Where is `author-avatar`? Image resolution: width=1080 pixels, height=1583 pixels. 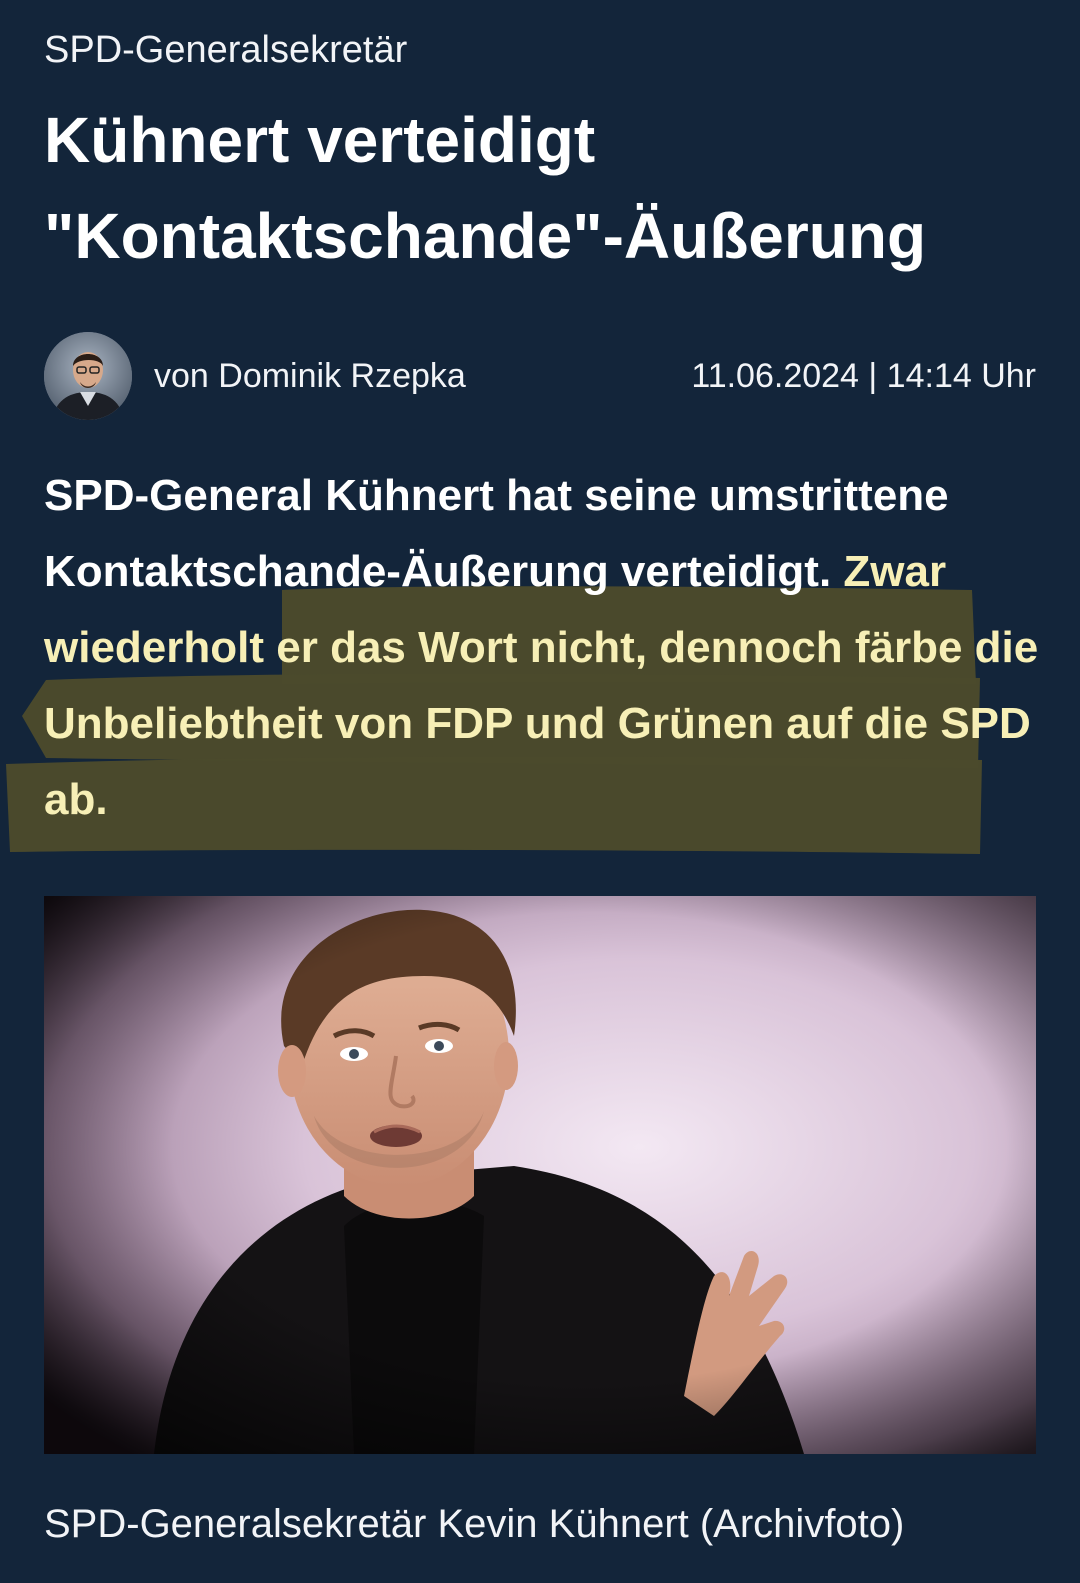 author-avatar is located at coordinates (88, 376).